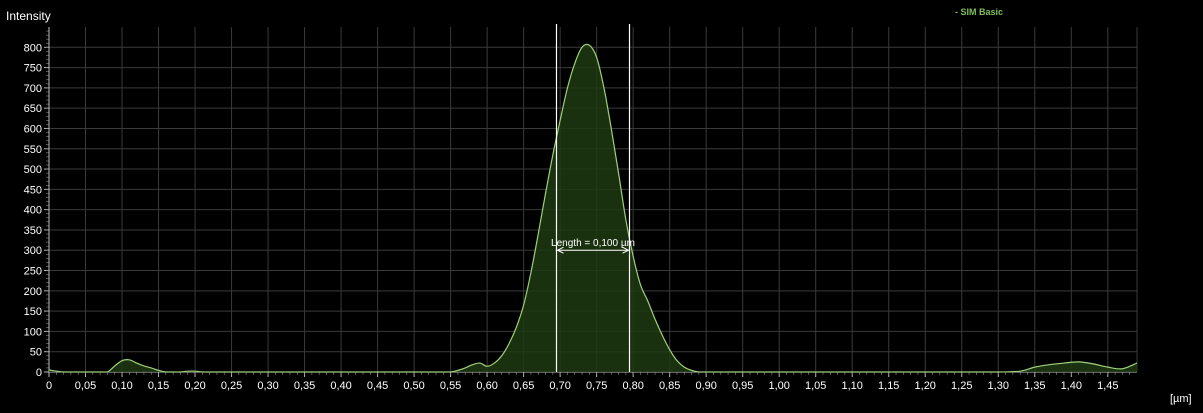 The image size is (1203, 413). I want to click on x-tick-label: 0,40, so click(340, 386).